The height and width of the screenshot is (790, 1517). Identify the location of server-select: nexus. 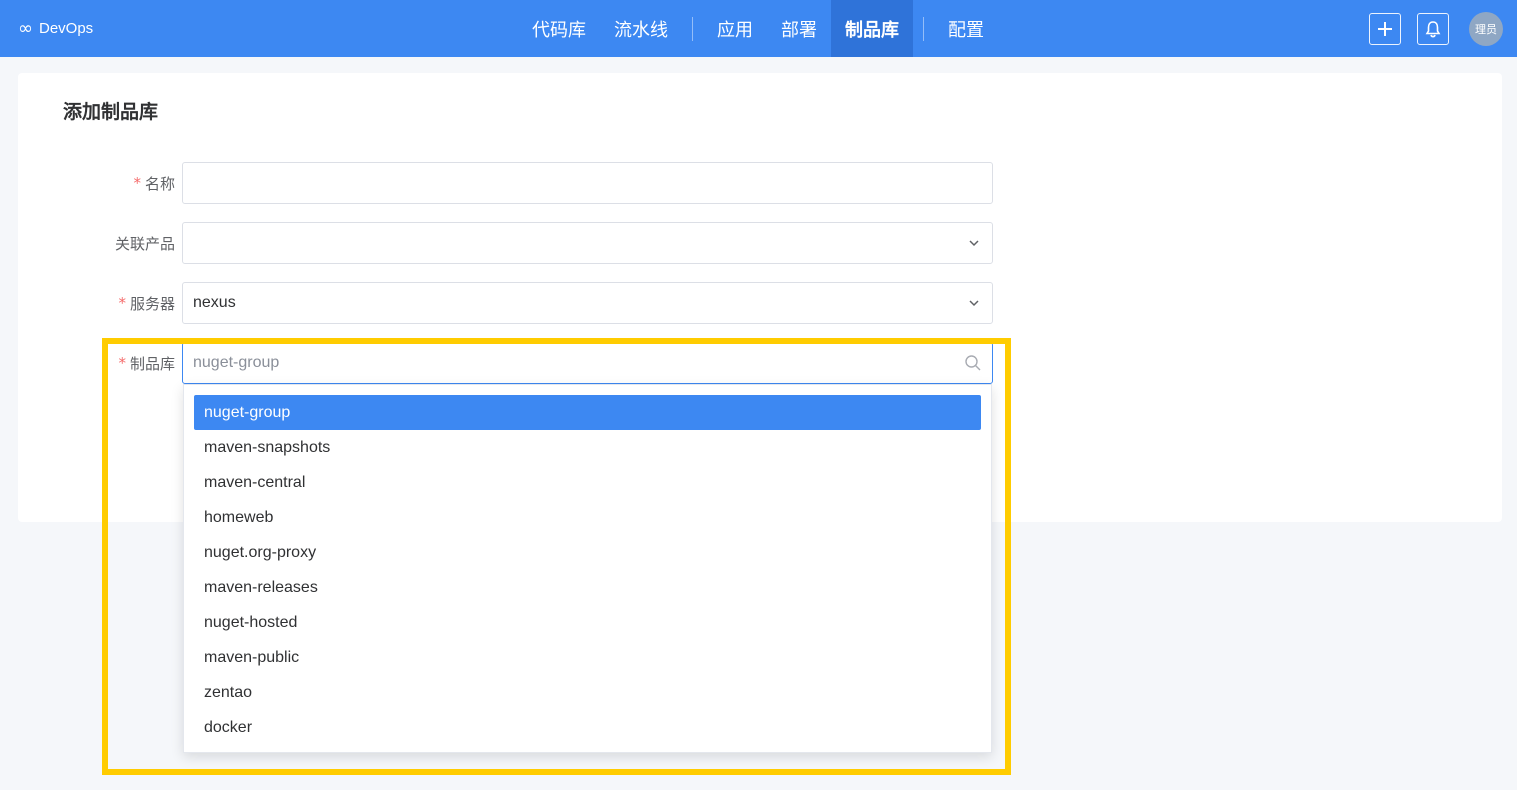
(587, 303).